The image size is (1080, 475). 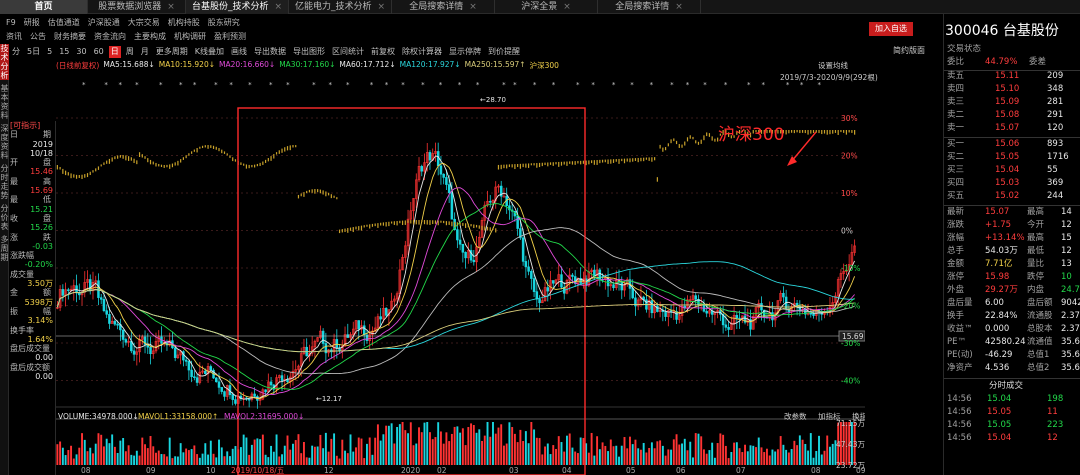 What do you see at coordinates (270, 52) in the screenshot?
I see `toolbar-item: 导出数据` at bounding box center [270, 52].